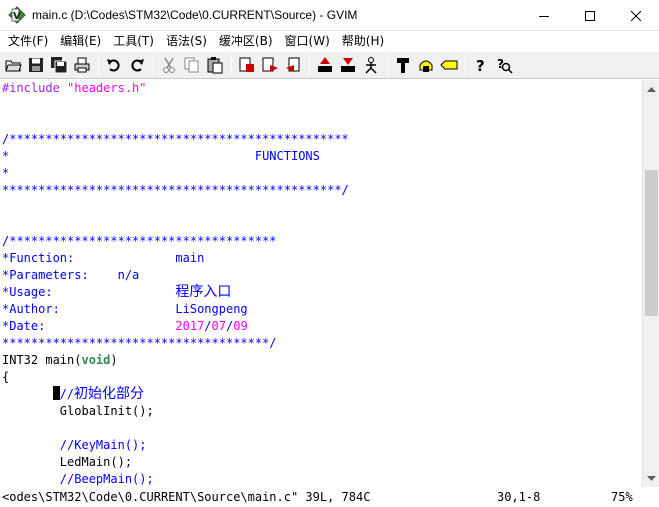 Image resolution: width=659 pixels, height=507 pixels. I want to click on scrollbar-thumb, so click(651, 243).